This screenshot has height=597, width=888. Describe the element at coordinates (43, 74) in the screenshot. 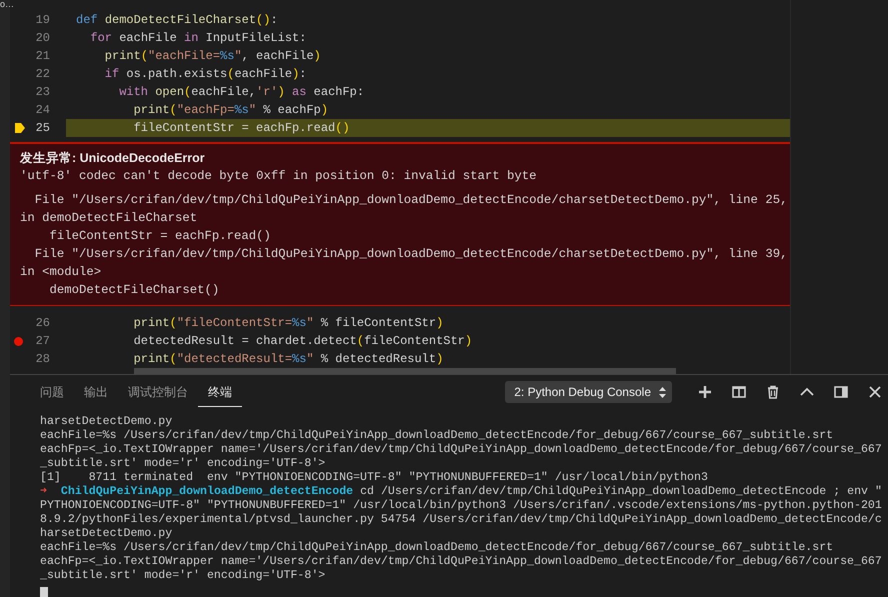

I see `line-number: 22` at that location.